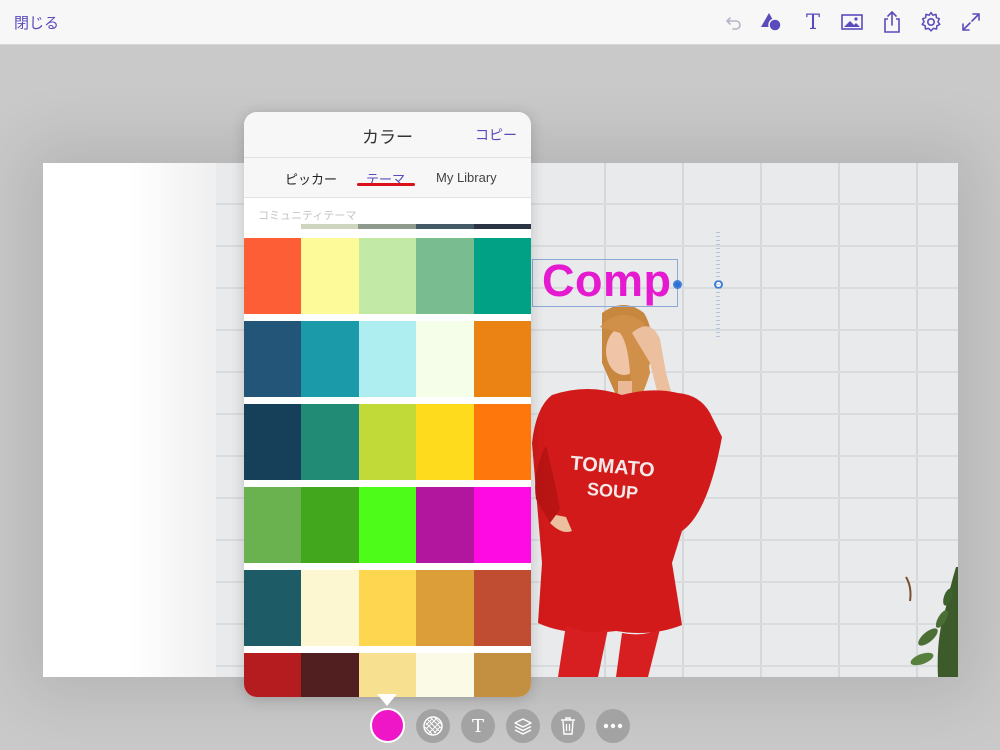 Image resolution: width=1000 pixels, height=750 pixels. I want to click on person-image: TOMATO SOUP, so click(627, 491).